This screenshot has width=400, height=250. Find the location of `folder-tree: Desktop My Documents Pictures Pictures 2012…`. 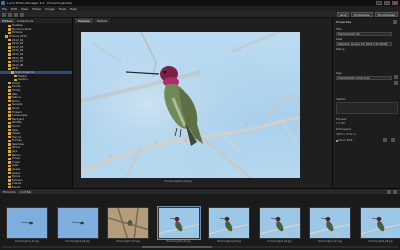

folder-tree: Desktop My Documents Pictures Pictures 2012… is located at coordinates (36, 106).